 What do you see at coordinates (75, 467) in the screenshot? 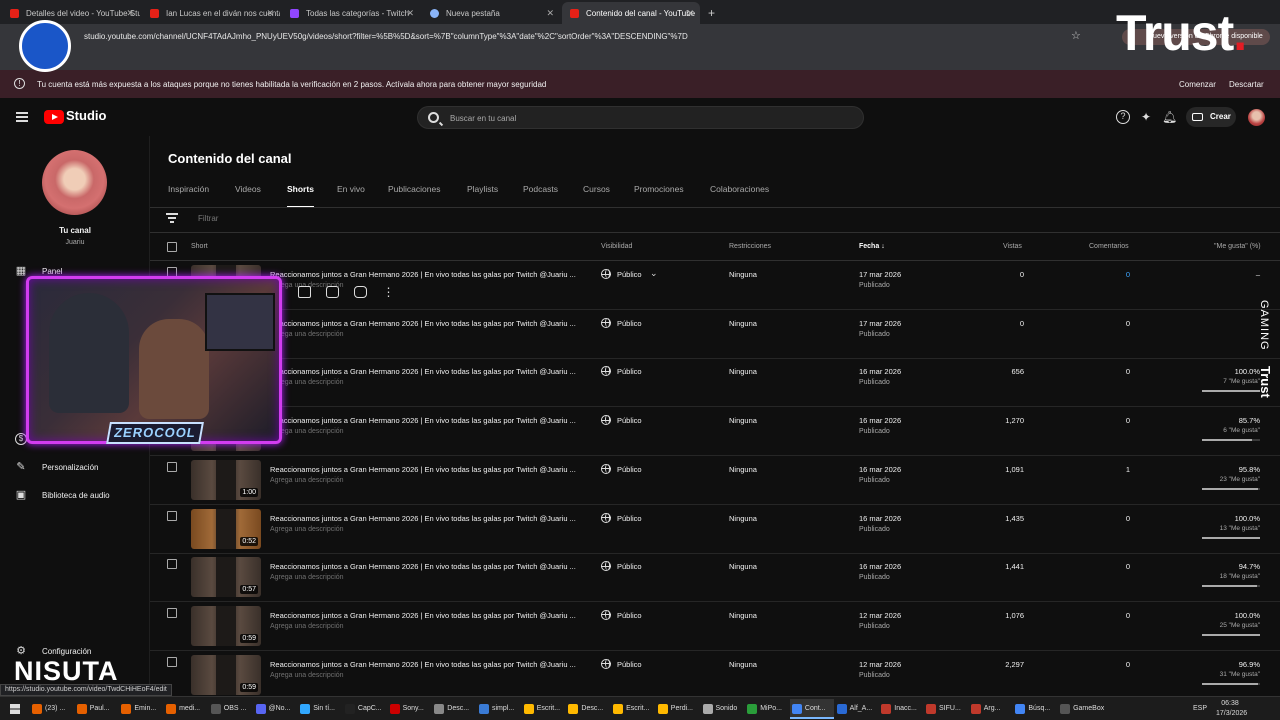
I see `sidebar-item-customization: ✎ Personalización` at bounding box center [75, 467].